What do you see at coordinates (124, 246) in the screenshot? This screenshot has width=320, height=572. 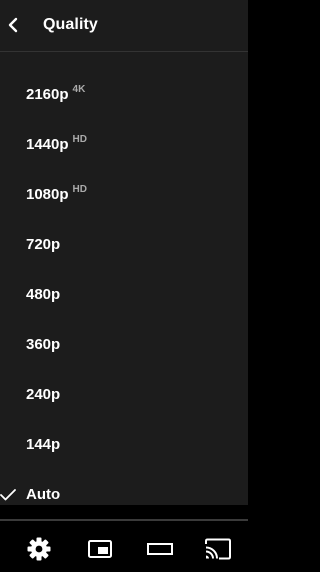 I see `quality-option-720p: 720p` at bounding box center [124, 246].